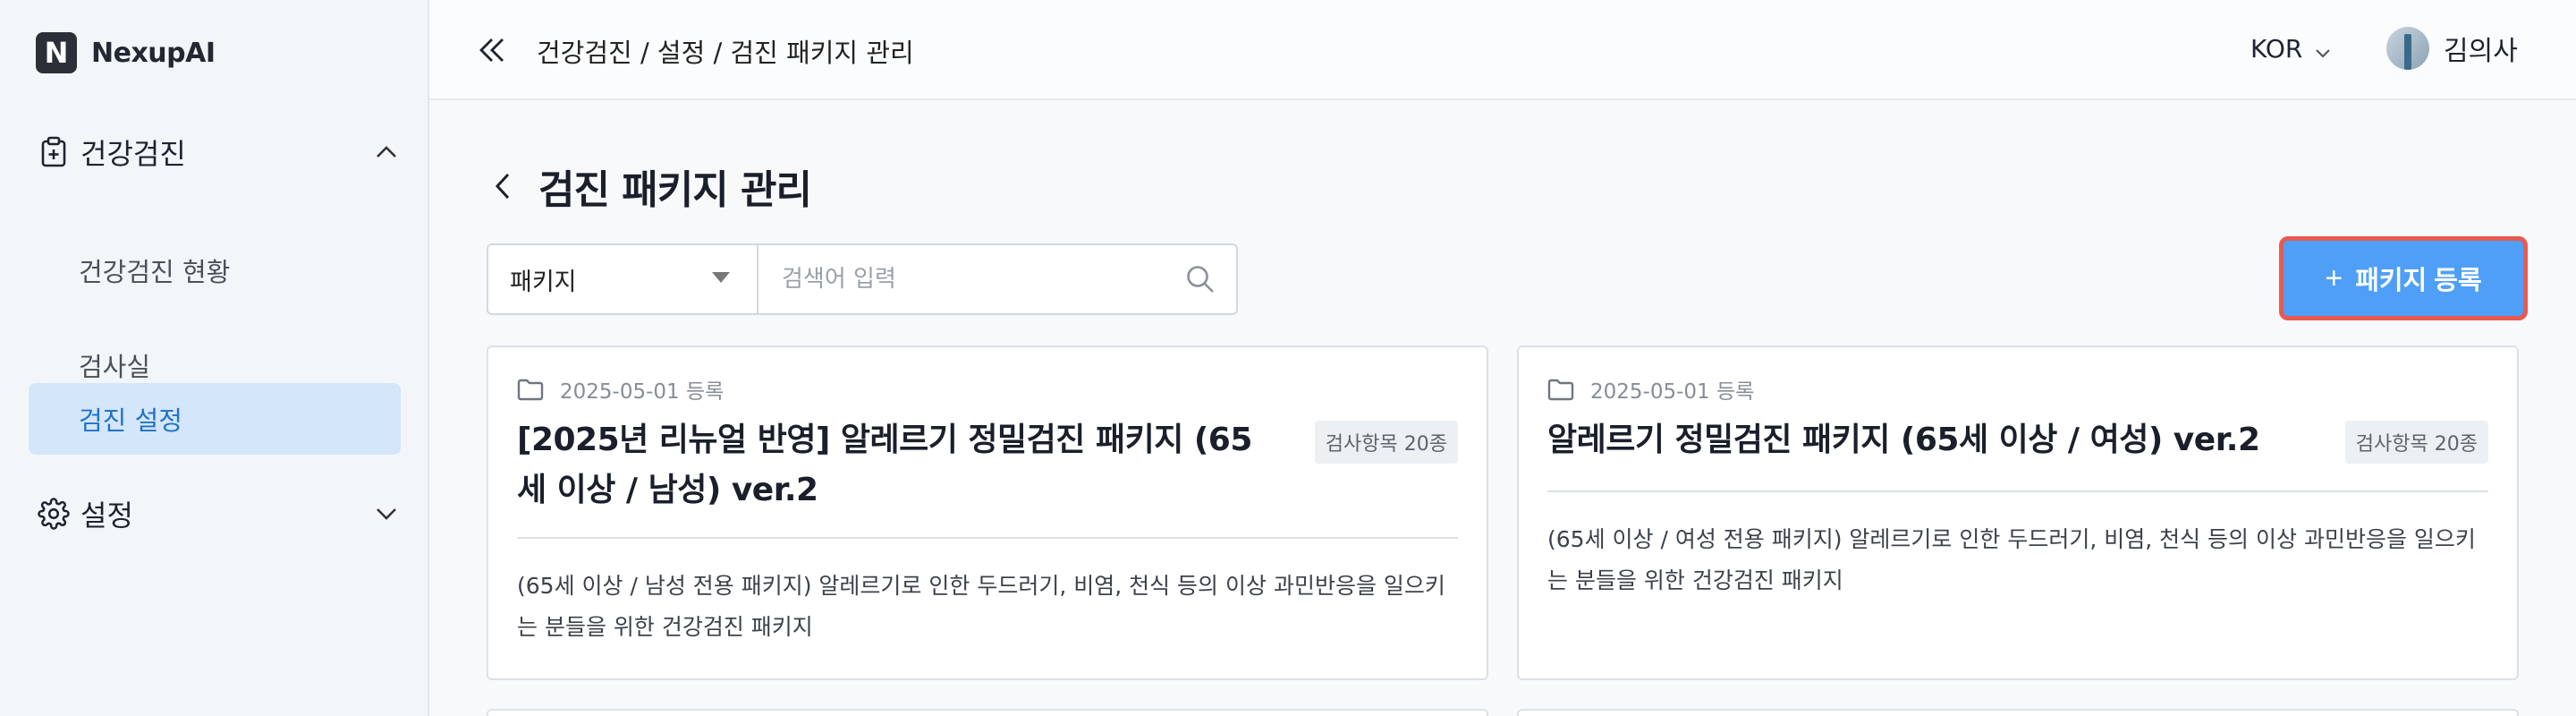 The width and height of the screenshot is (2576, 716). I want to click on chevron-up-icon, so click(386, 152).